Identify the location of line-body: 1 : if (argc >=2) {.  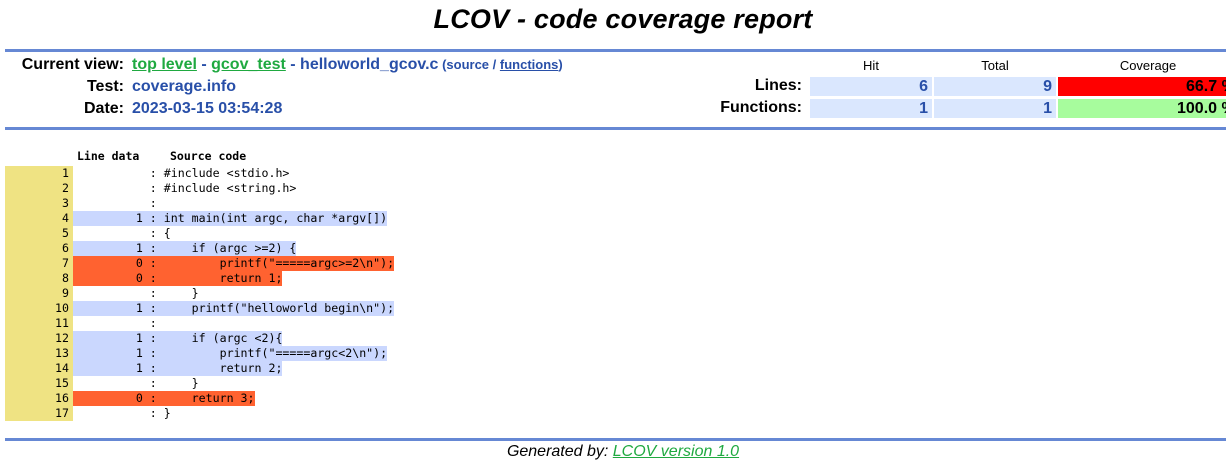
(185, 248).